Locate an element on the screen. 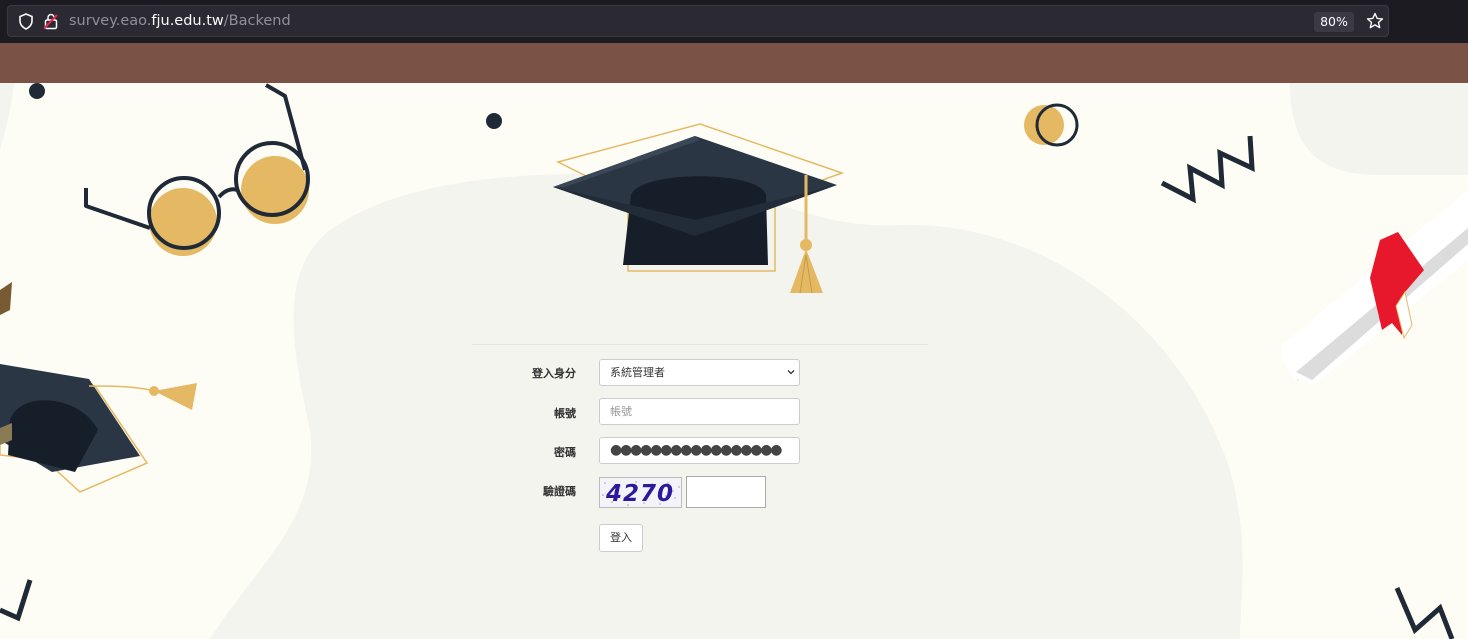 The width and height of the screenshot is (1468, 639). shield-icon is located at coordinates (26, 23).